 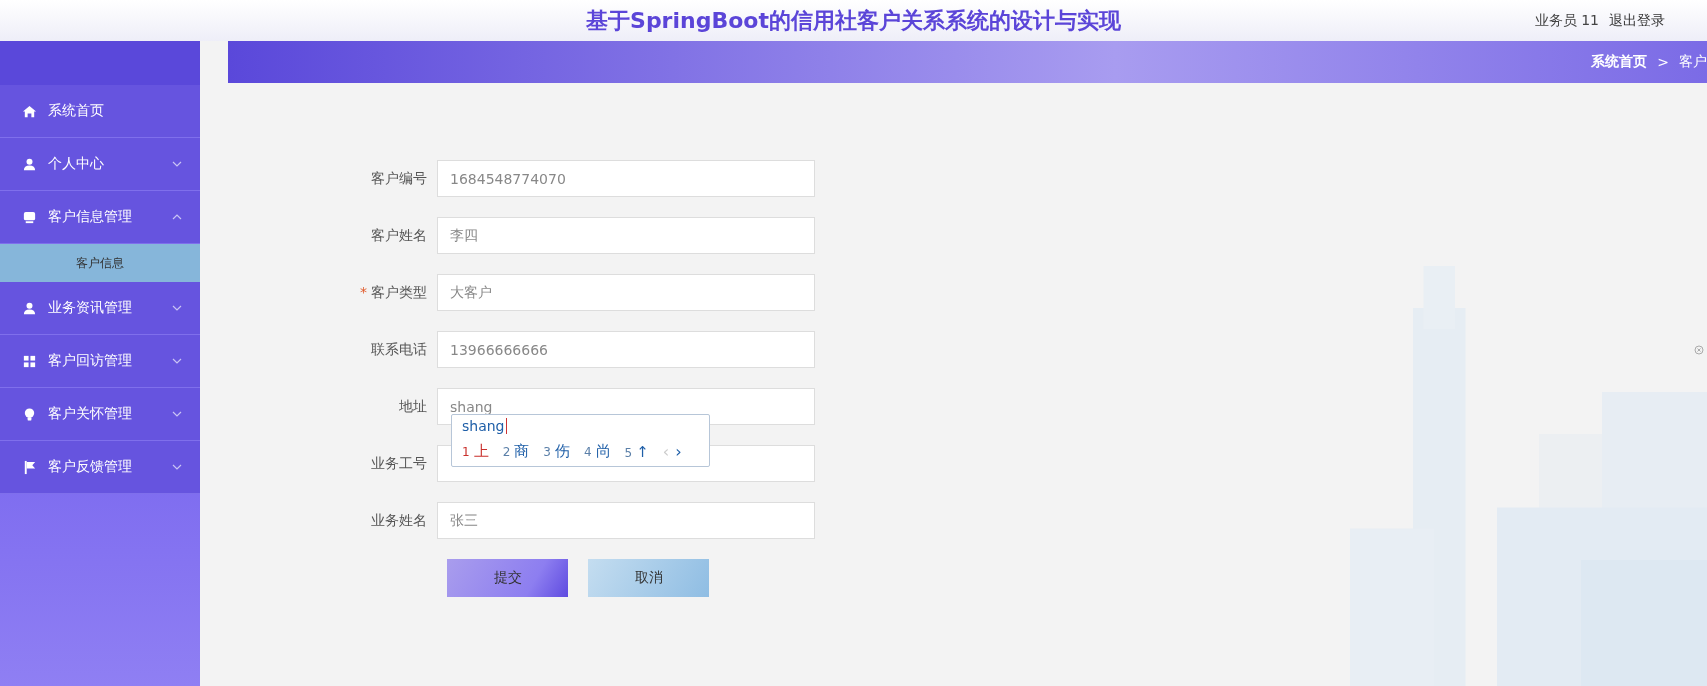 I want to click on ime-composition: shang, so click(x=484, y=426).